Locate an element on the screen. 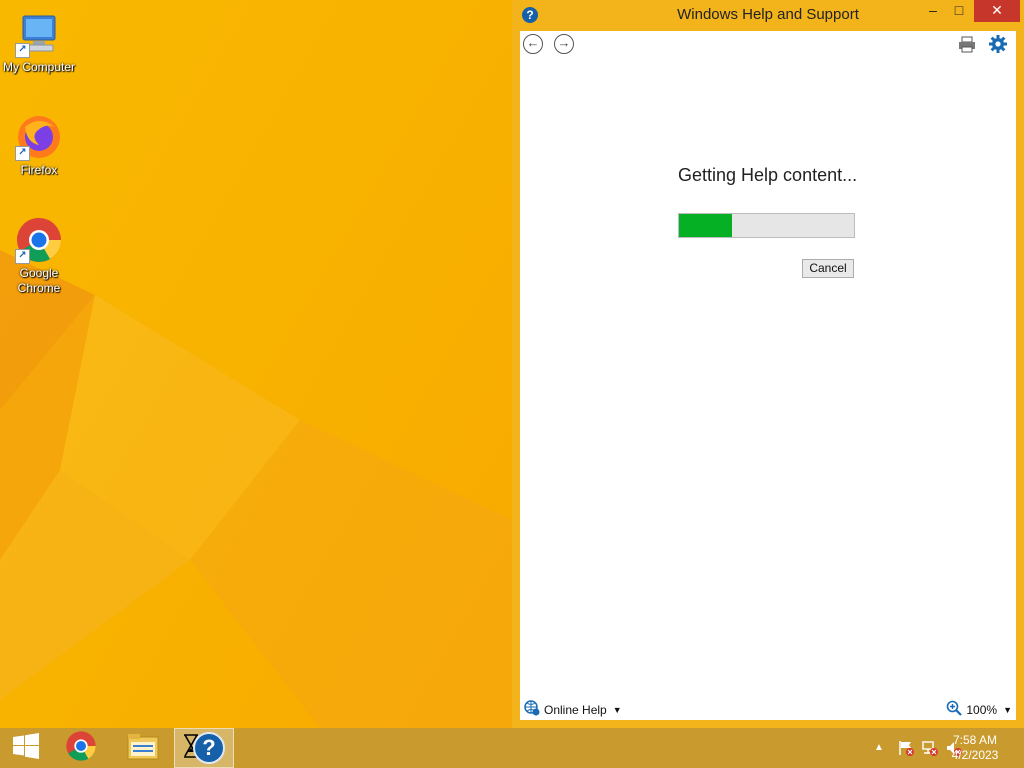 Image resolution: width=1024 pixels, height=768 pixels. desktop-icon-label: Google Chrome is located at coordinates (39, 280).